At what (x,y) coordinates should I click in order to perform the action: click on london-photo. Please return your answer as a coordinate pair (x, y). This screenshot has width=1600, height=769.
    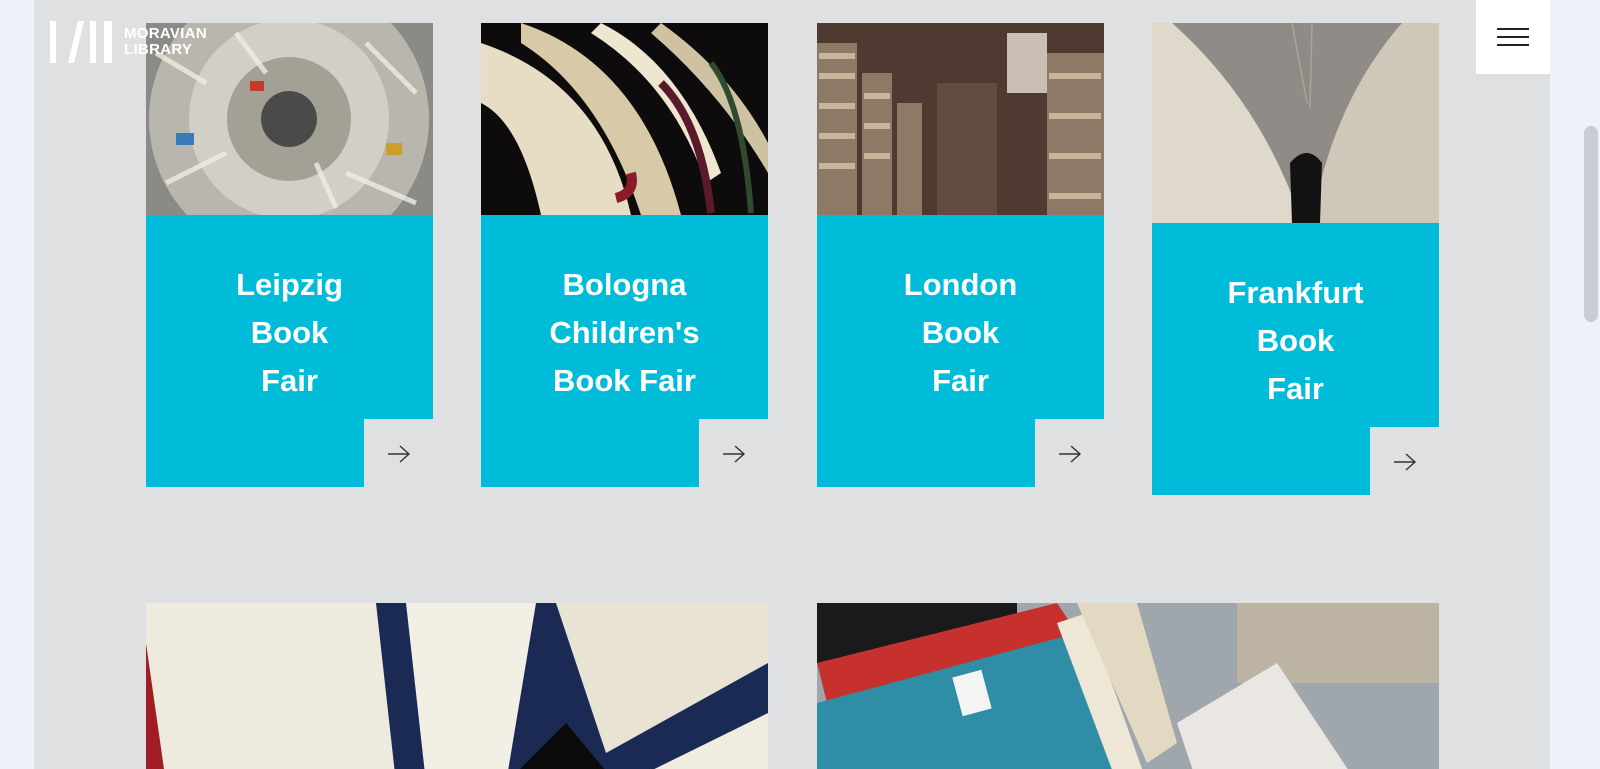
    Looking at the image, I should click on (960, 119).